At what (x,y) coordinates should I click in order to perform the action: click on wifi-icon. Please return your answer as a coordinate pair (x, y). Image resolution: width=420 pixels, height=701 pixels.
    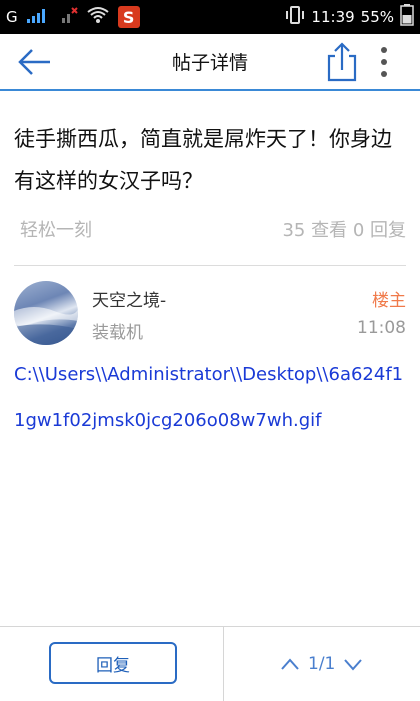
    Looking at the image, I should click on (98, 17).